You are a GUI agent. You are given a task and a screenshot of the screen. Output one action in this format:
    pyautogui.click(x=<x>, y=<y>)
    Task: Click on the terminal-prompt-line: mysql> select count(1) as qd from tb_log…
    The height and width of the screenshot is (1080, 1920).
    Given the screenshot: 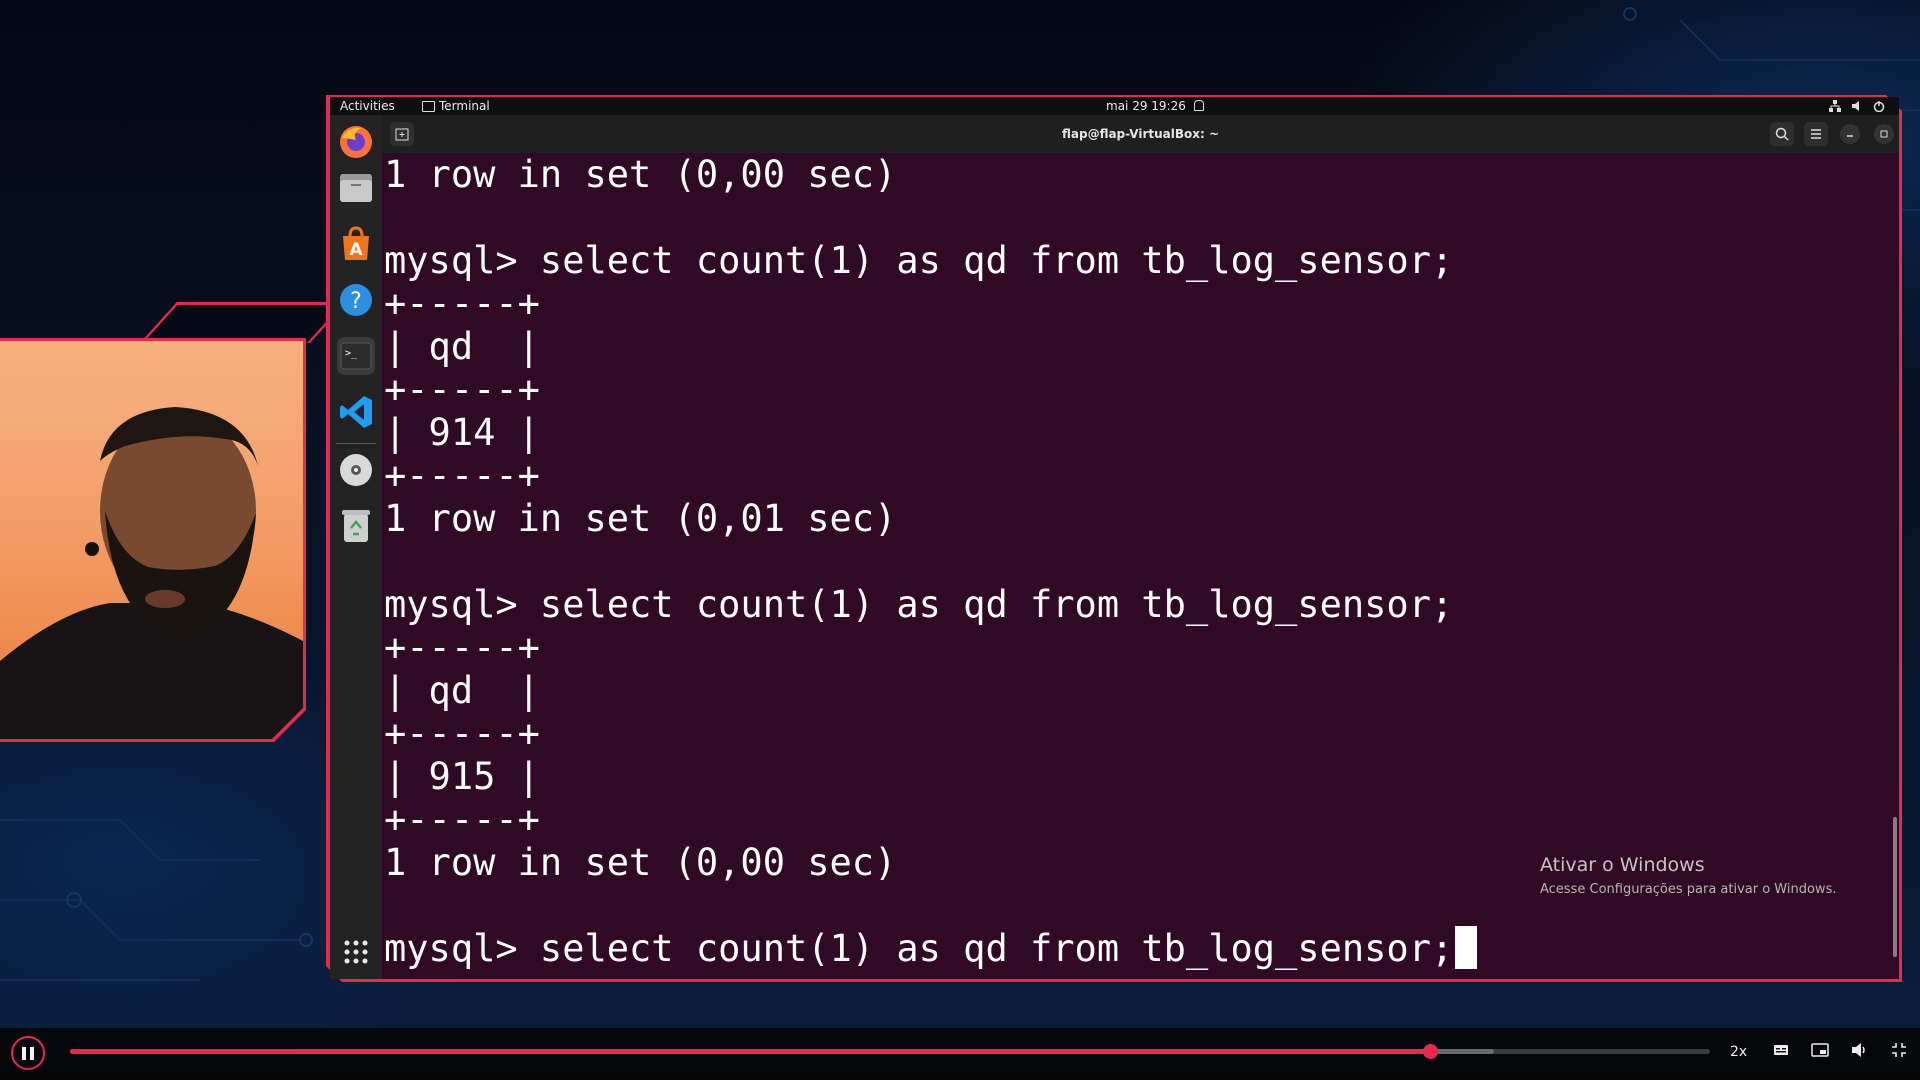 What is the action you would take?
    pyautogui.click(x=931, y=948)
    